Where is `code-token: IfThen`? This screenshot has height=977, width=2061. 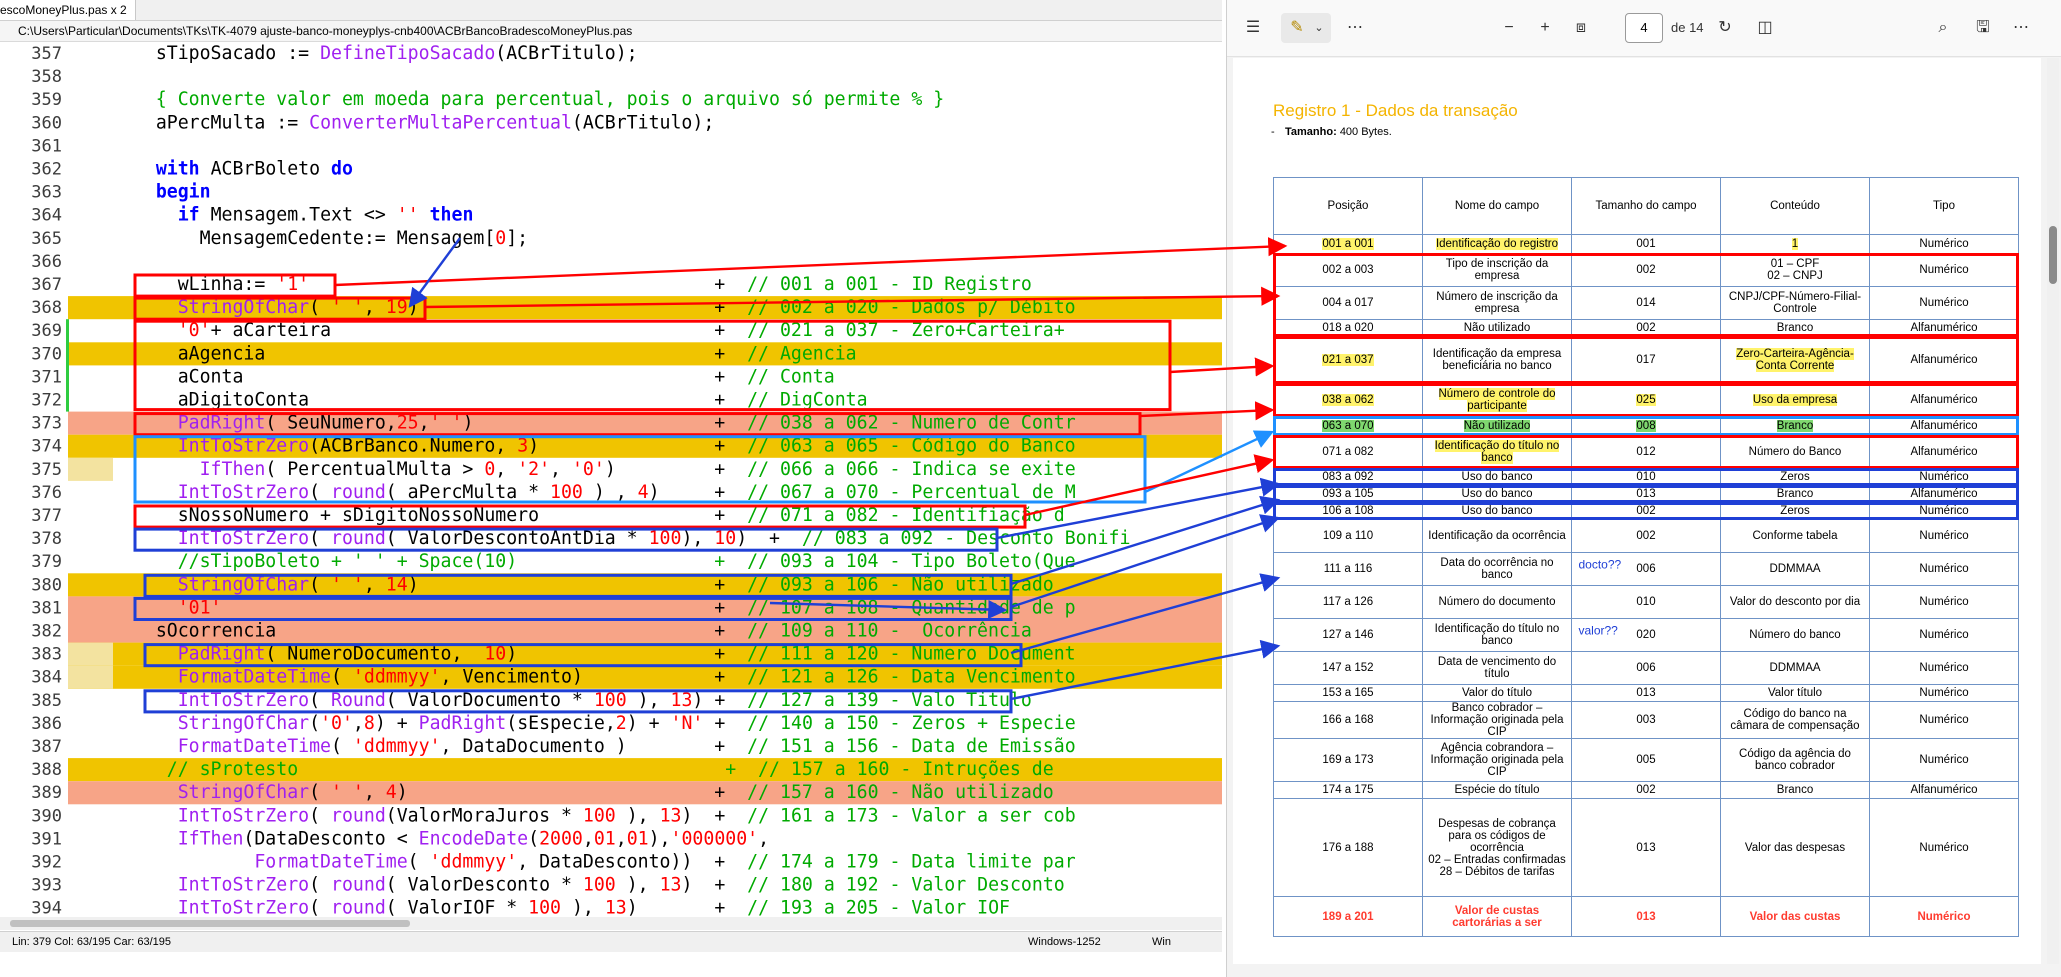
code-token: IfThen is located at coordinates (233, 469).